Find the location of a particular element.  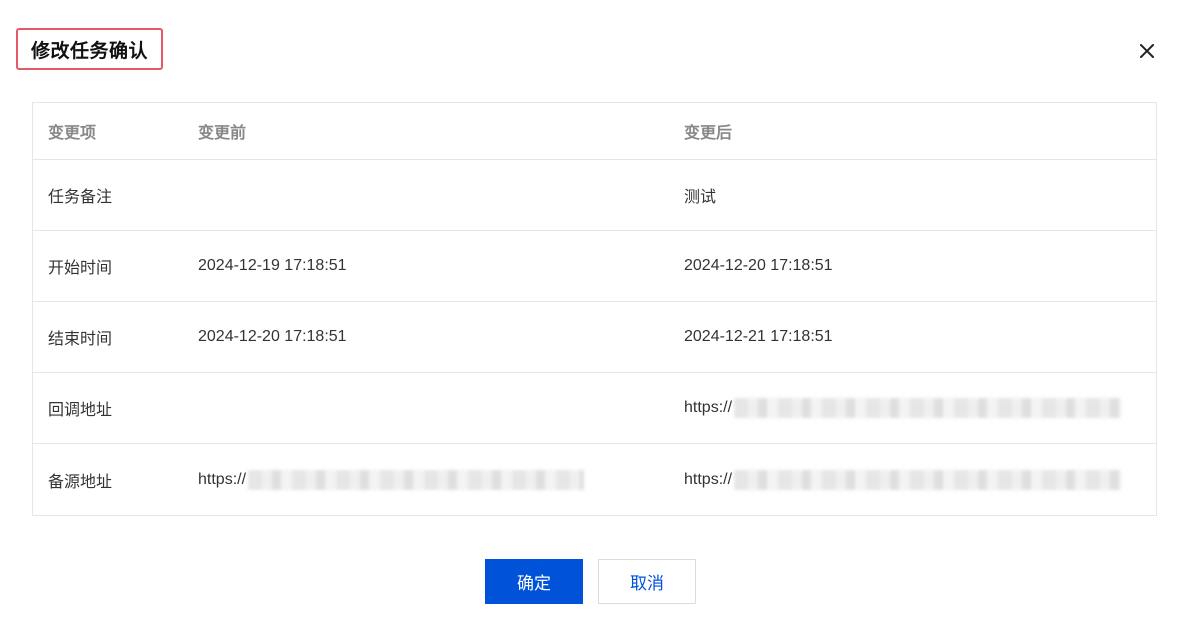

close-icon is located at coordinates (1147, 51).